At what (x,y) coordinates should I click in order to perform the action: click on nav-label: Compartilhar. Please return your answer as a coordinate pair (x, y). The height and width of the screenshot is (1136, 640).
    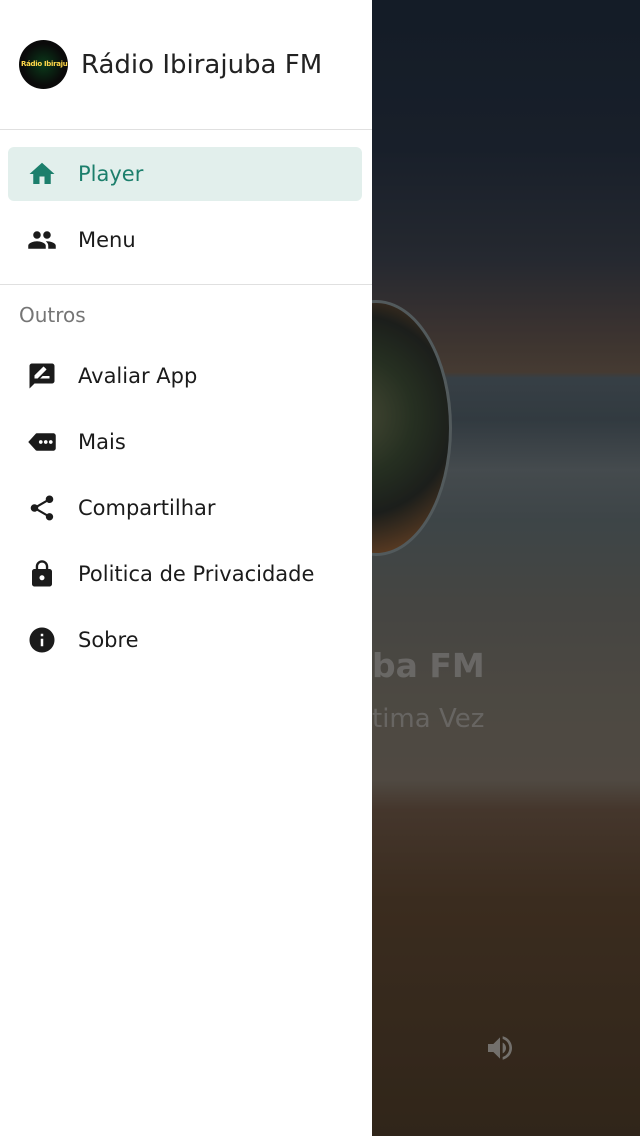
    Looking at the image, I should click on (147, 508).